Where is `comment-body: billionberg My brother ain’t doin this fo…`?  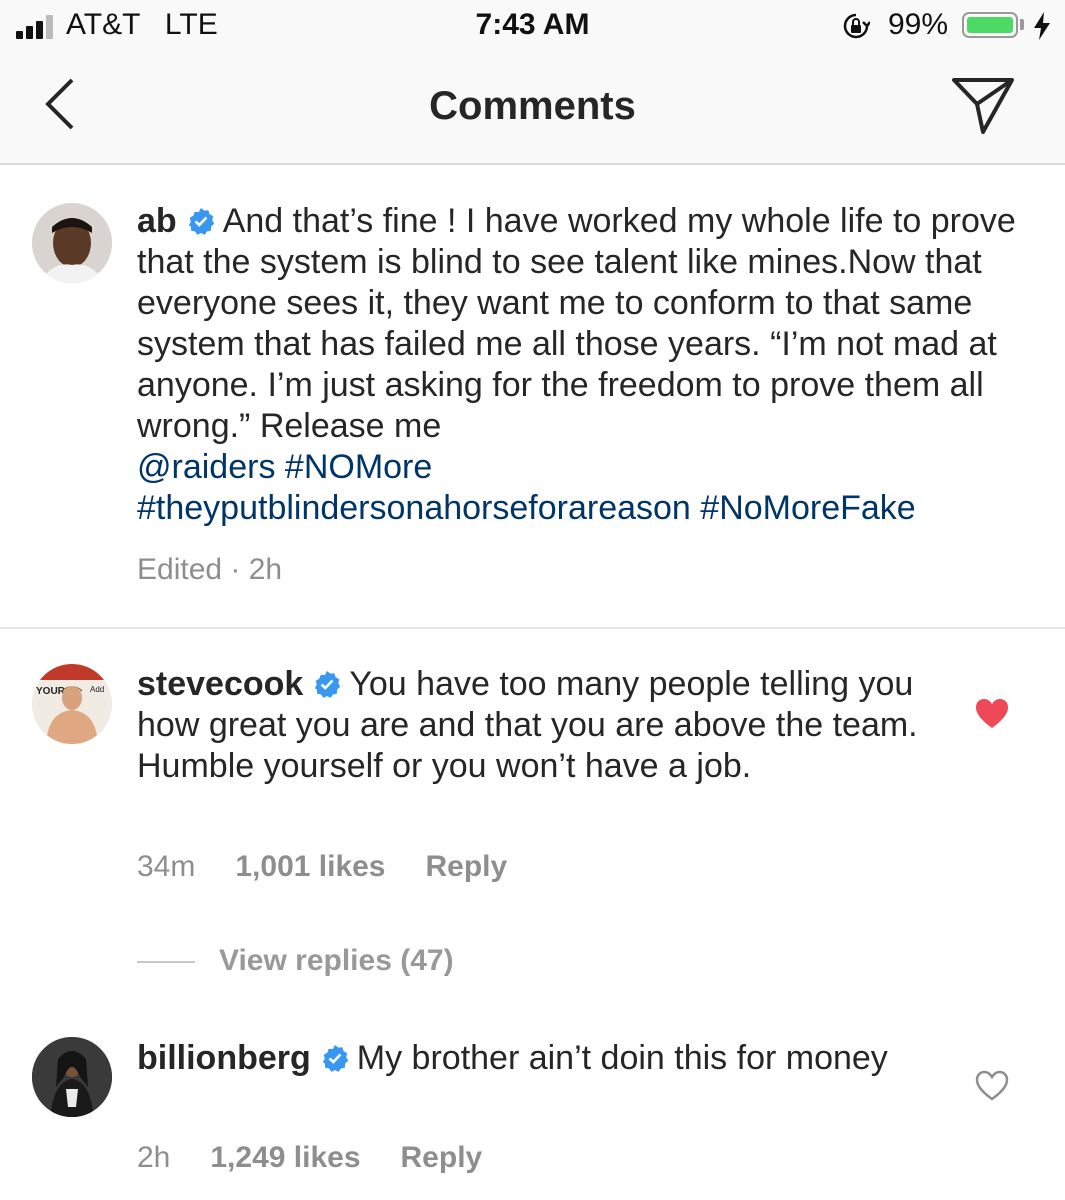 comment-body: billionberg My brother ain’t doin this fo… is located at coordinates (532, 1058).